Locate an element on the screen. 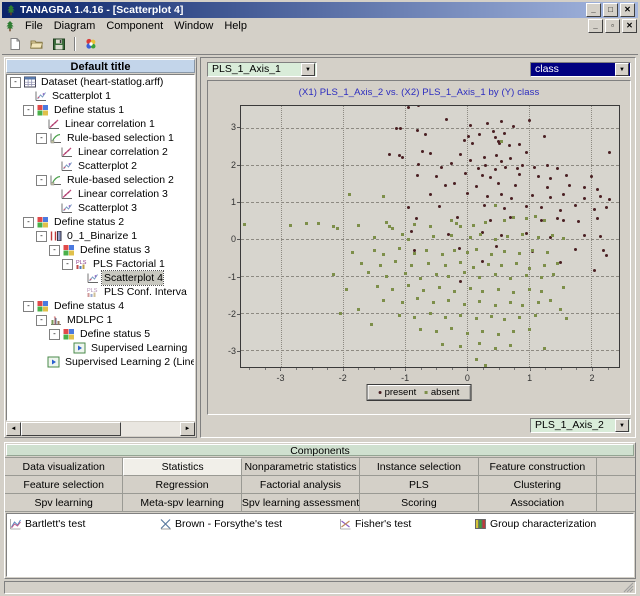 The image size is (640, 596). linear-correlation-icon is located at coordinates (66, 152).